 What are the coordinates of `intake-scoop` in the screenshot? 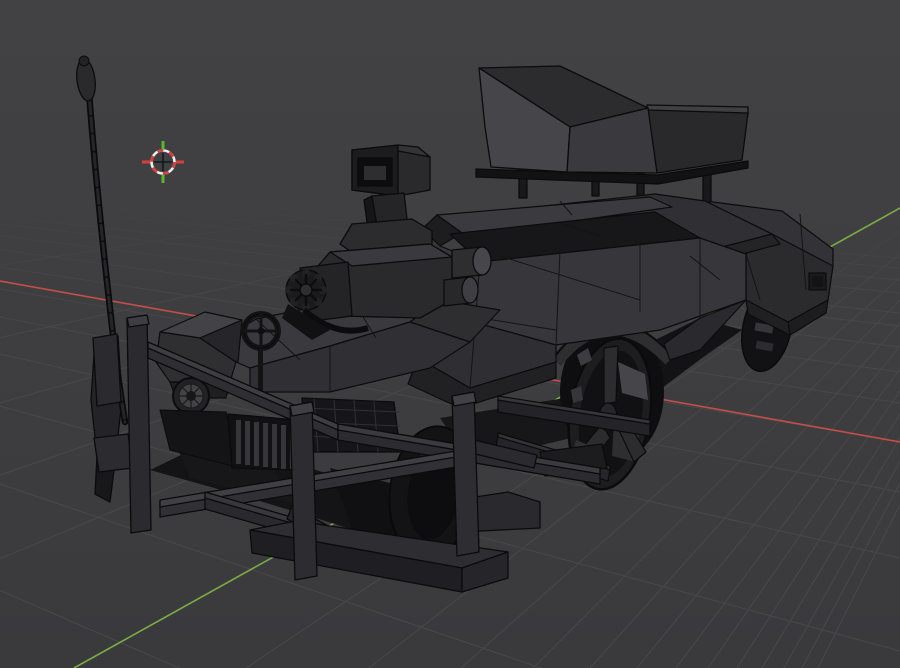 It's located at (391, 170).